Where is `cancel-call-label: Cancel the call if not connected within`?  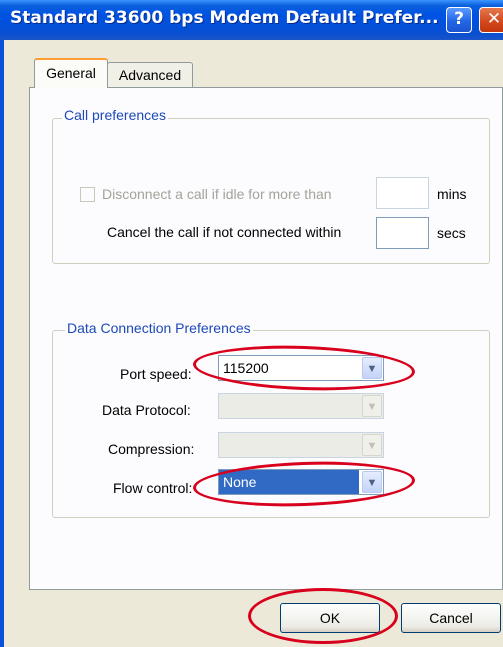 cancel-call-label: Cancel the call if not connected within is located at coordinates (224, 232).